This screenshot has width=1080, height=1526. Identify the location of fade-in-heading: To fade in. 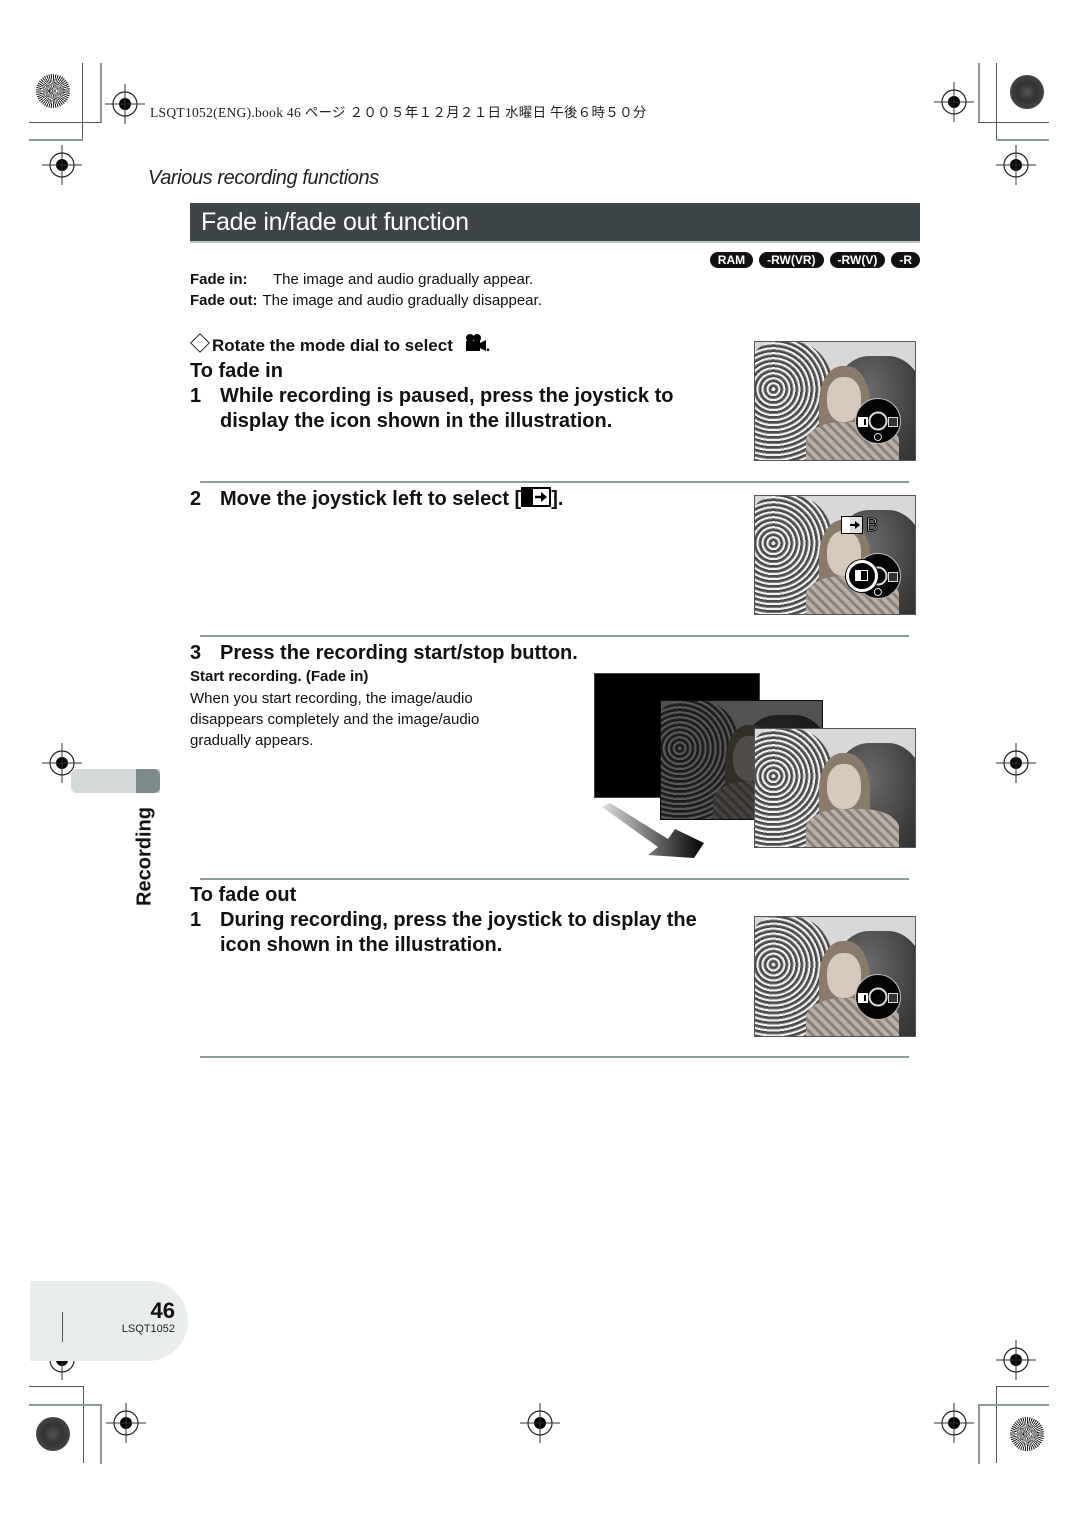
(236, 371).